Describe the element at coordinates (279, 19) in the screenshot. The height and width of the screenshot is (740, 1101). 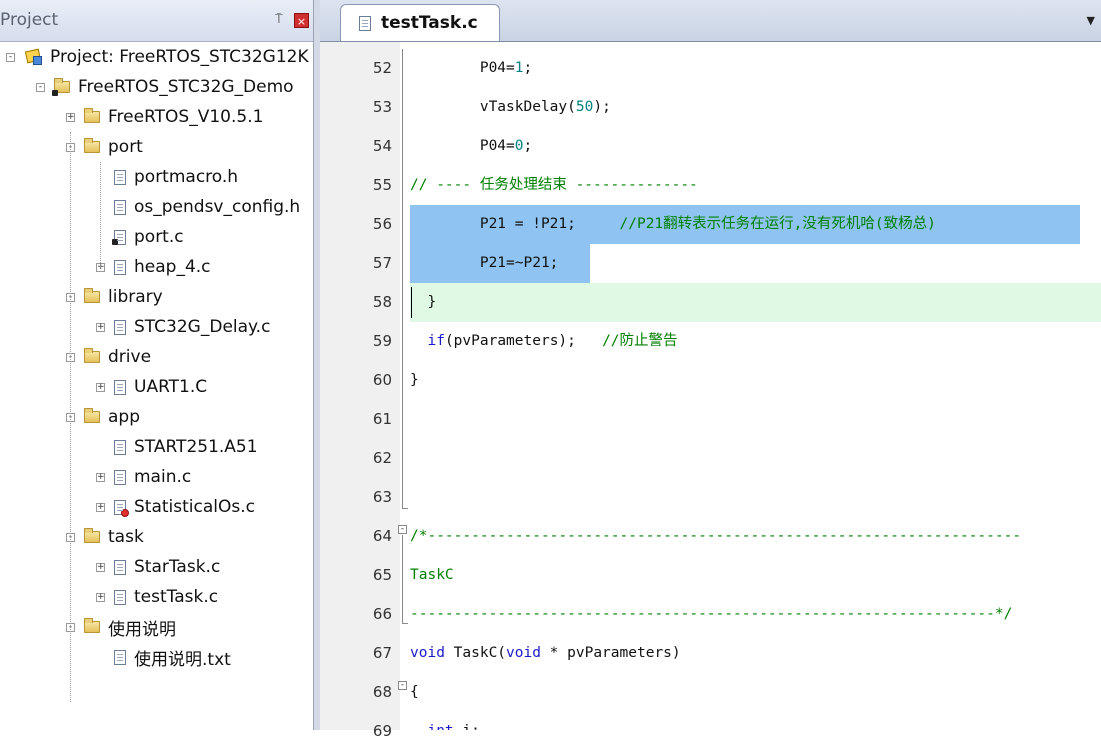
I see `pin-icon: ⍑` at that location.